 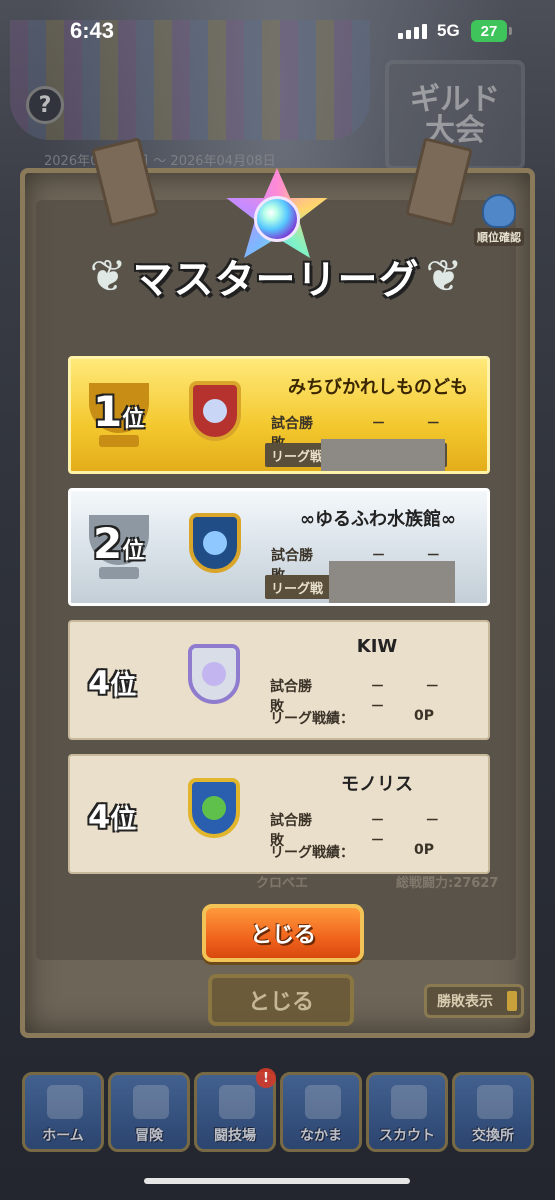 I want to click on battery-icon: 27, so click(x=491, y=31).